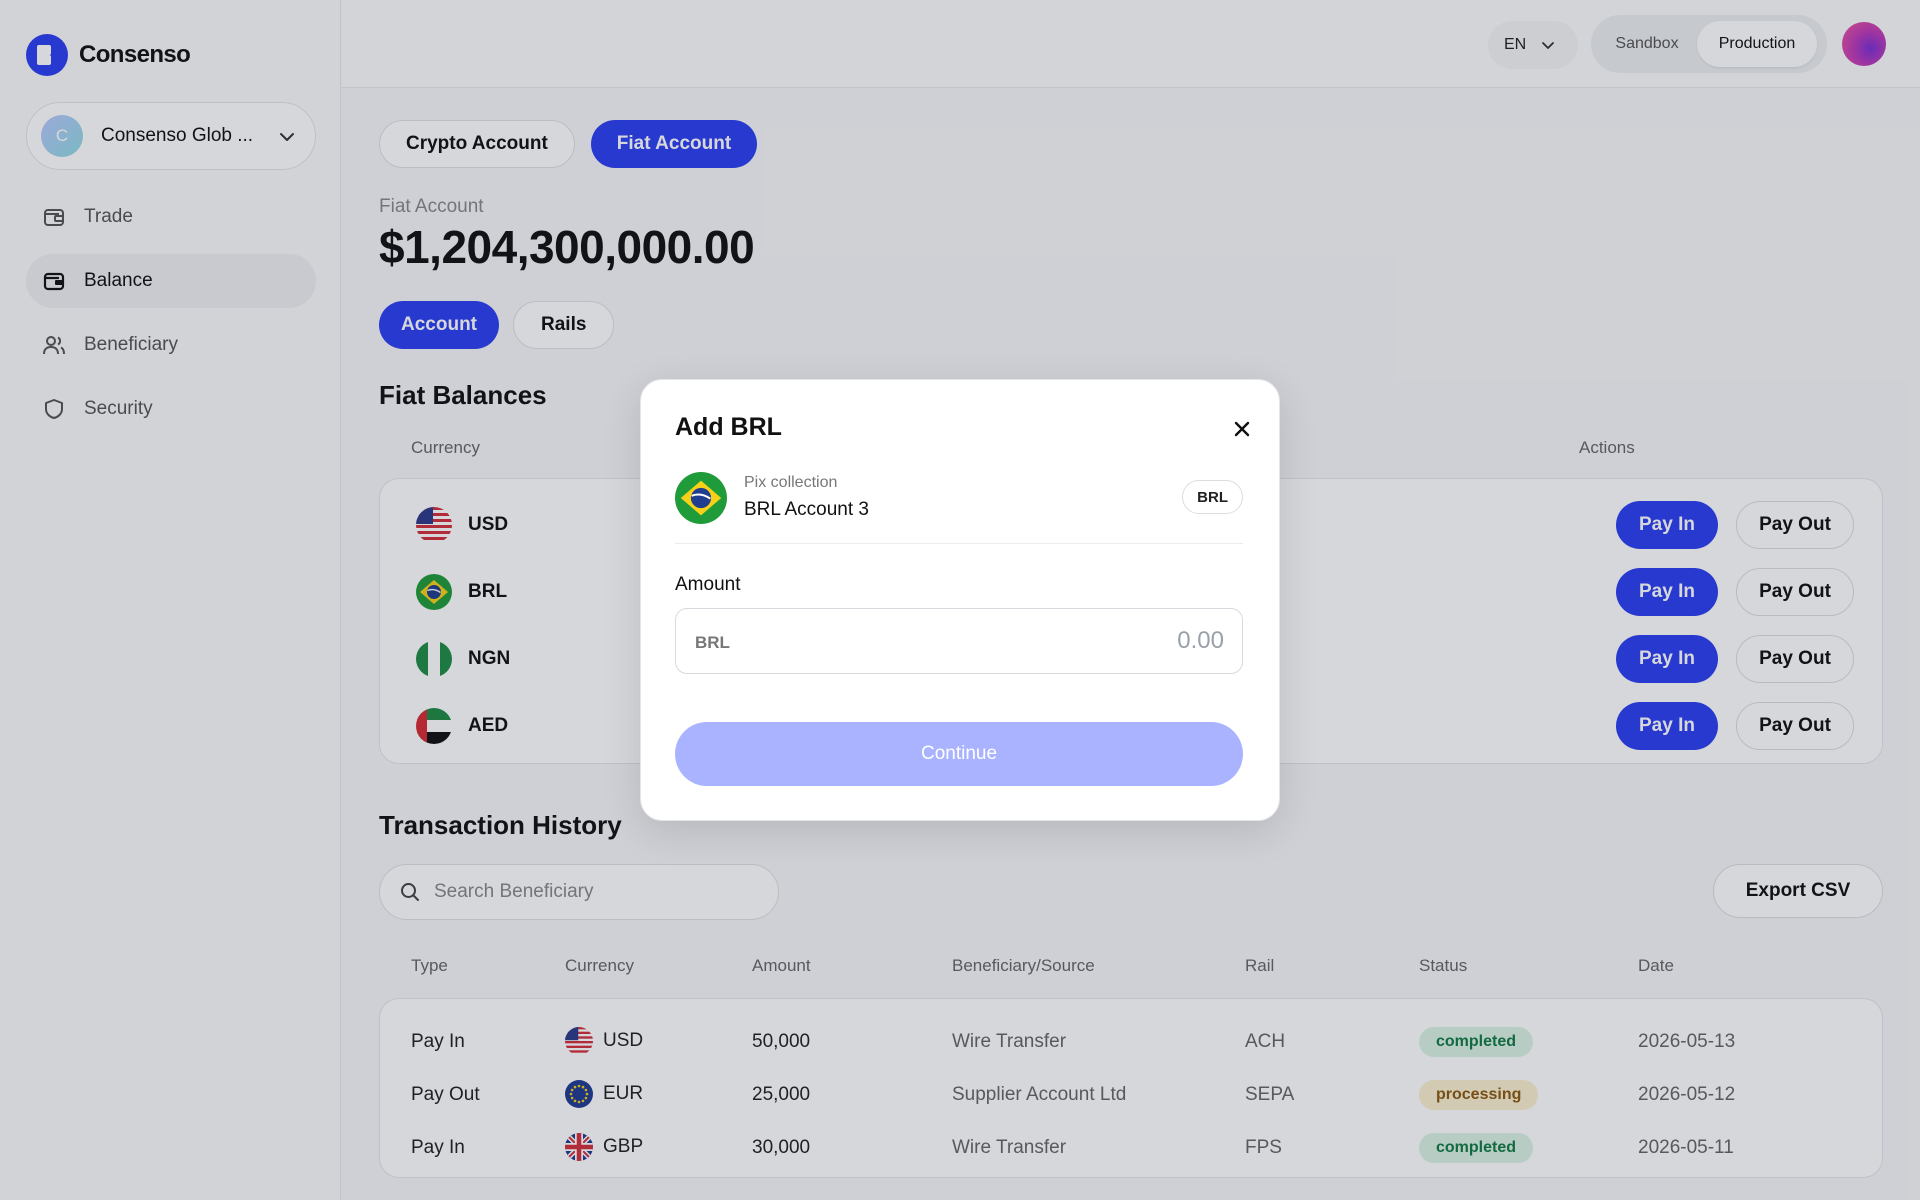 The width and height of the screenshot is (1920, 1200). Describe the element at coordinates (728, 427) in the screenshot. I see `modal-title: Add BRL` at that location.